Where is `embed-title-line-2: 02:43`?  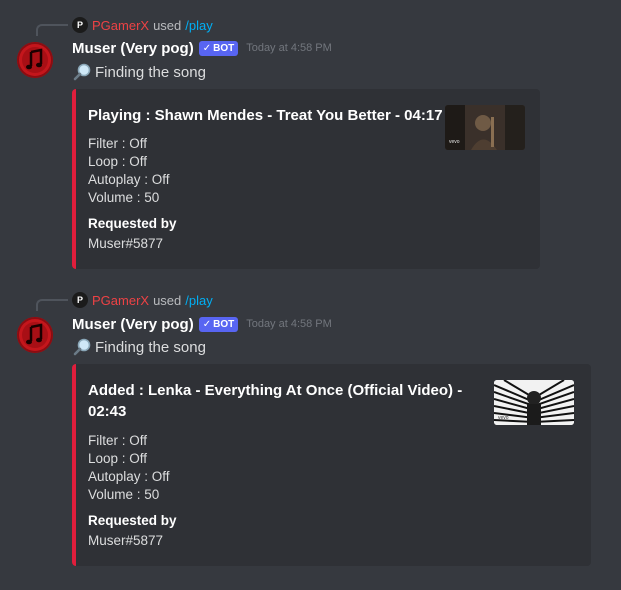 embed-title-line-2: 02:43 is located at coordinates (107, 411).